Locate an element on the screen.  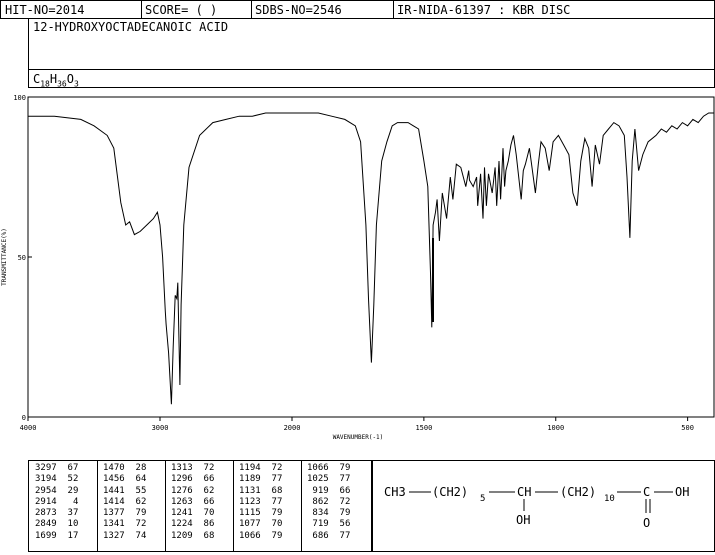
peak-wavenumber: 1377 is located at coordinates (114, 513).